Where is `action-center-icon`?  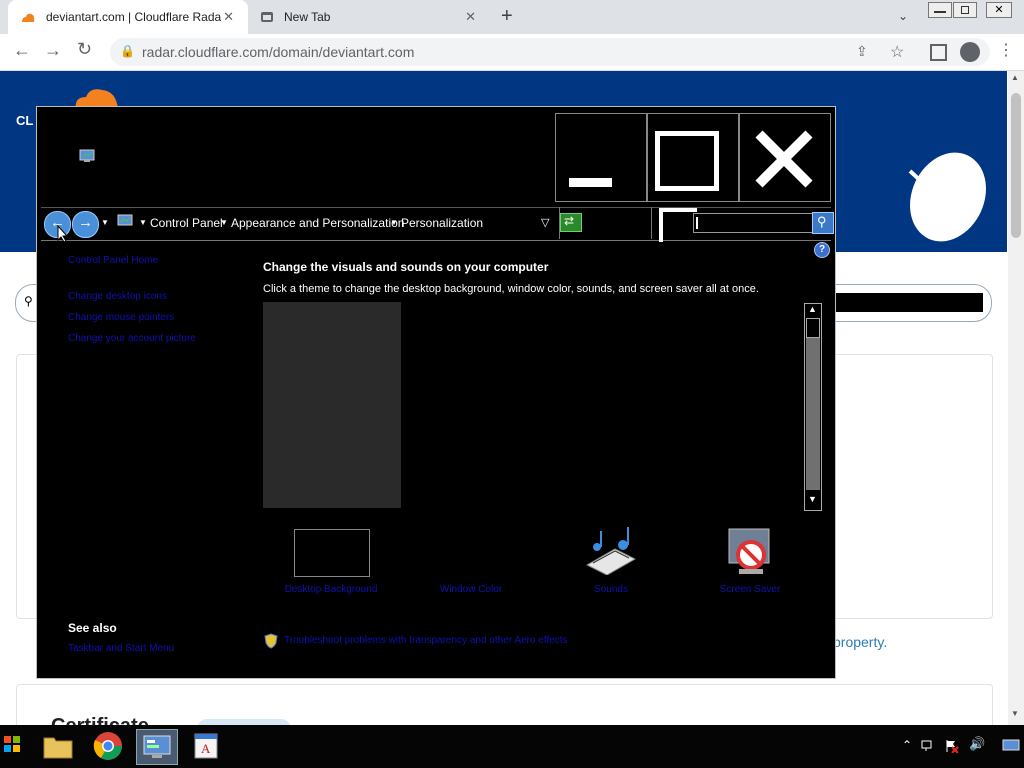 action-center-icon is located at coordinates (952, 746).